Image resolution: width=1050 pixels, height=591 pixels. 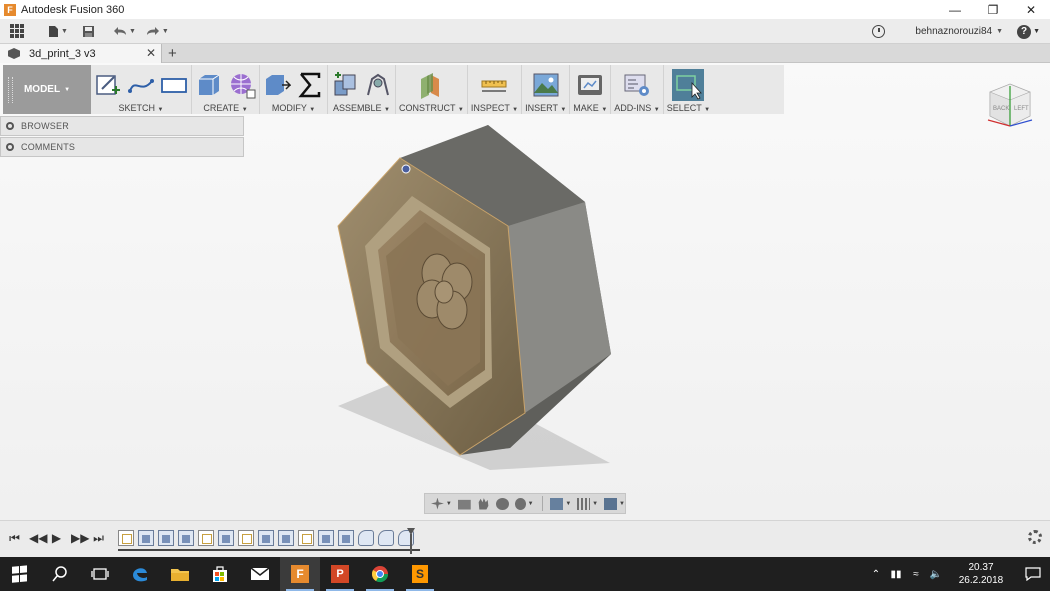 I want to click on browser-panel: BROWSER, so click(x=122, y=126).